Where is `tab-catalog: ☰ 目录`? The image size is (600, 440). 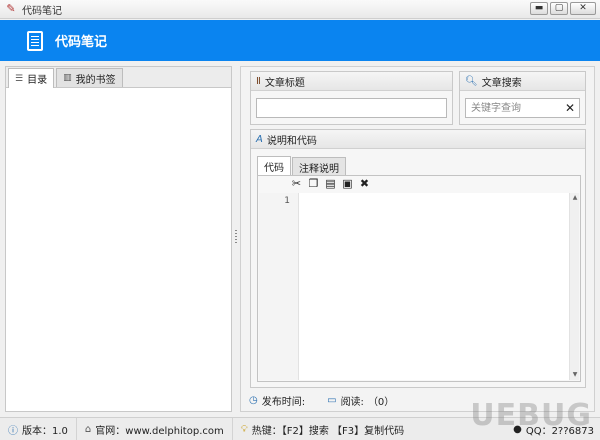 tab-catalog: ☰ 目录 is located at coordinates (31, 78).